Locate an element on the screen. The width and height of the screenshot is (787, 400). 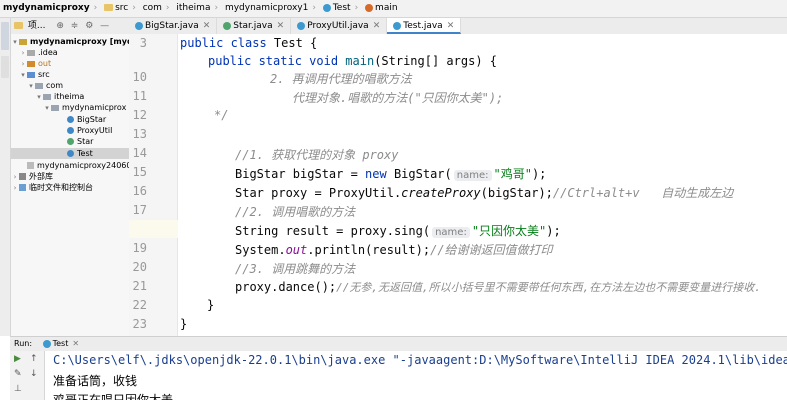
scroll-up-icon: ↑ is located at coordinates (34, 359).